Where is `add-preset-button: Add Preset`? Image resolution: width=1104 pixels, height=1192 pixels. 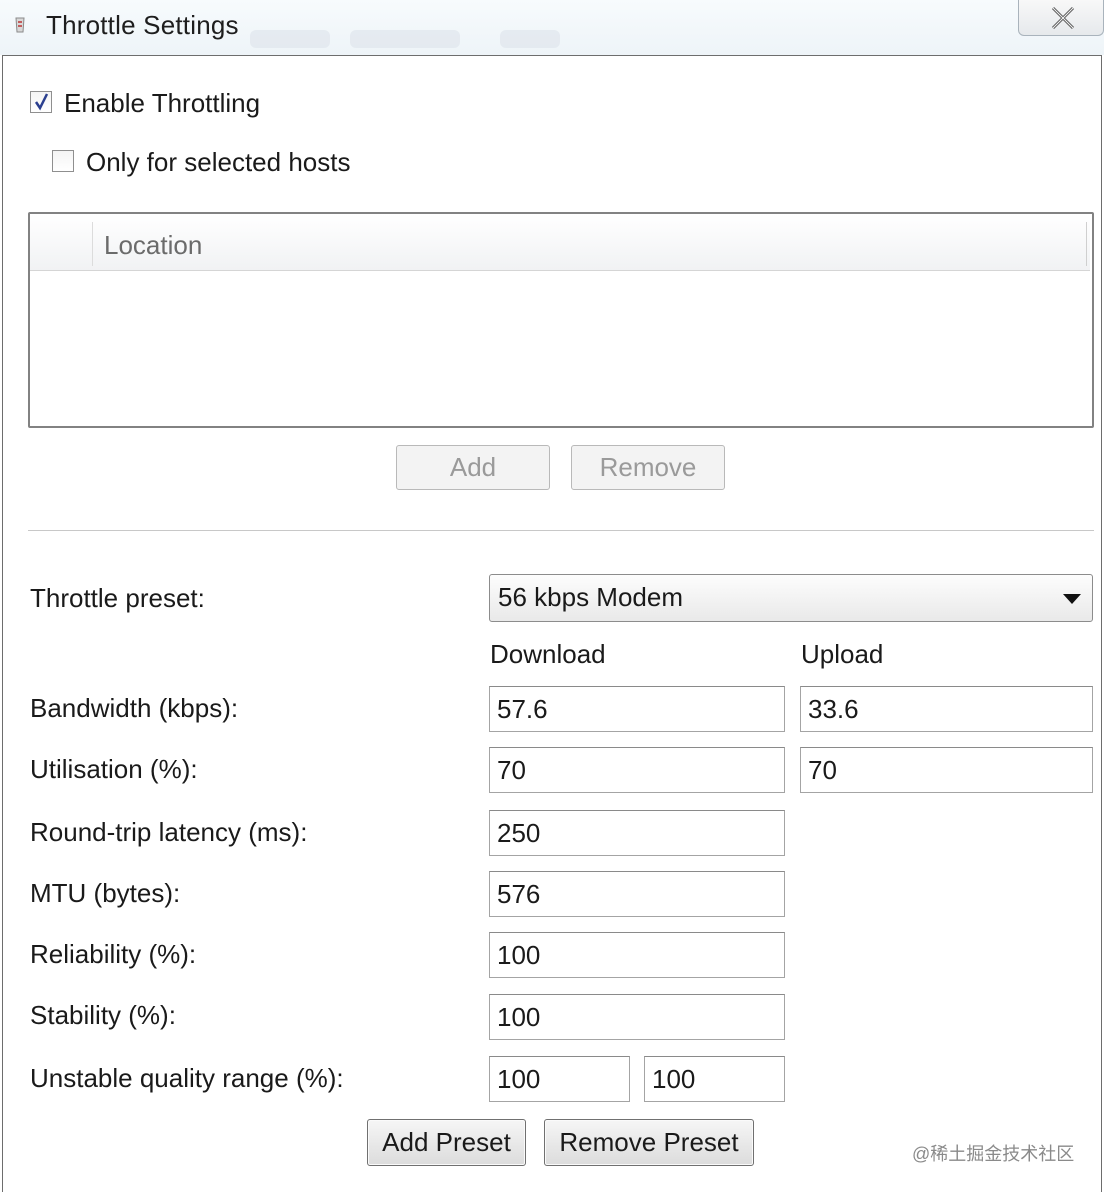 add-preset-button: Add Preset is located at coordinates (446, 1142).